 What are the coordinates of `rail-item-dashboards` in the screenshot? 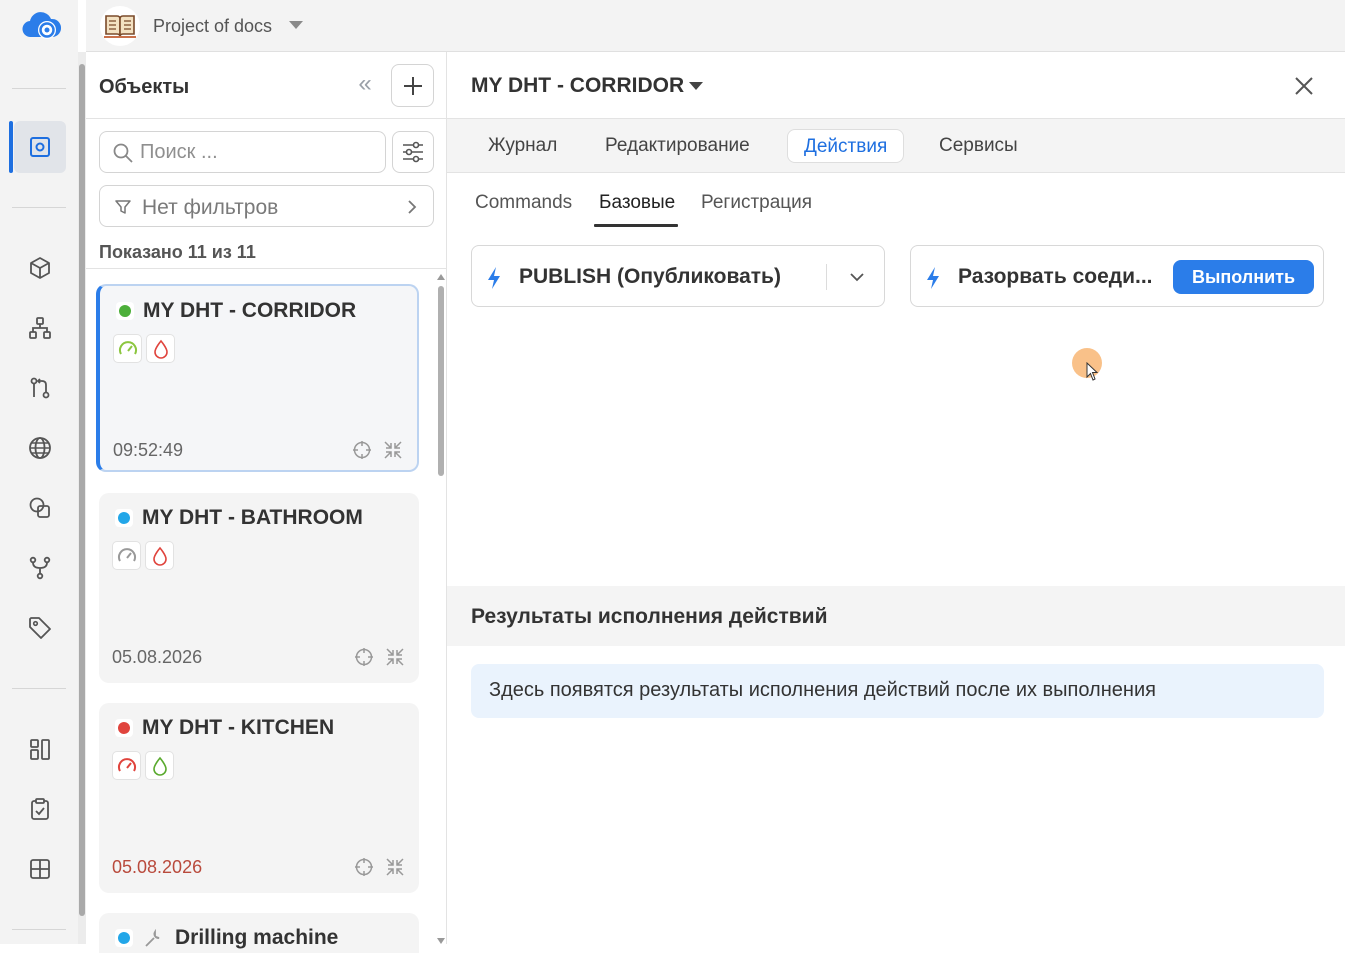 It's located at (40, 749).